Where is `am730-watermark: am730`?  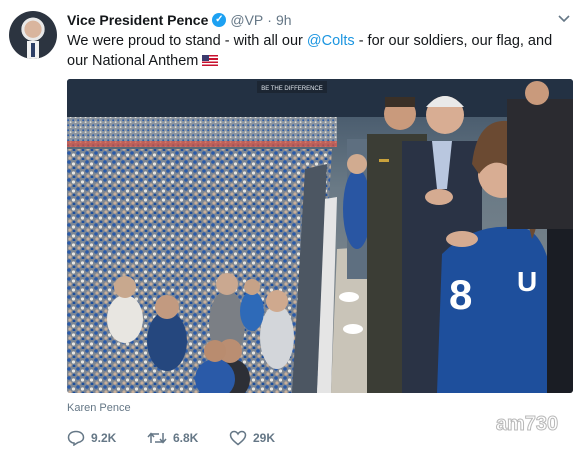 am730-watermark: am730 is located at coordinates (526, 424).